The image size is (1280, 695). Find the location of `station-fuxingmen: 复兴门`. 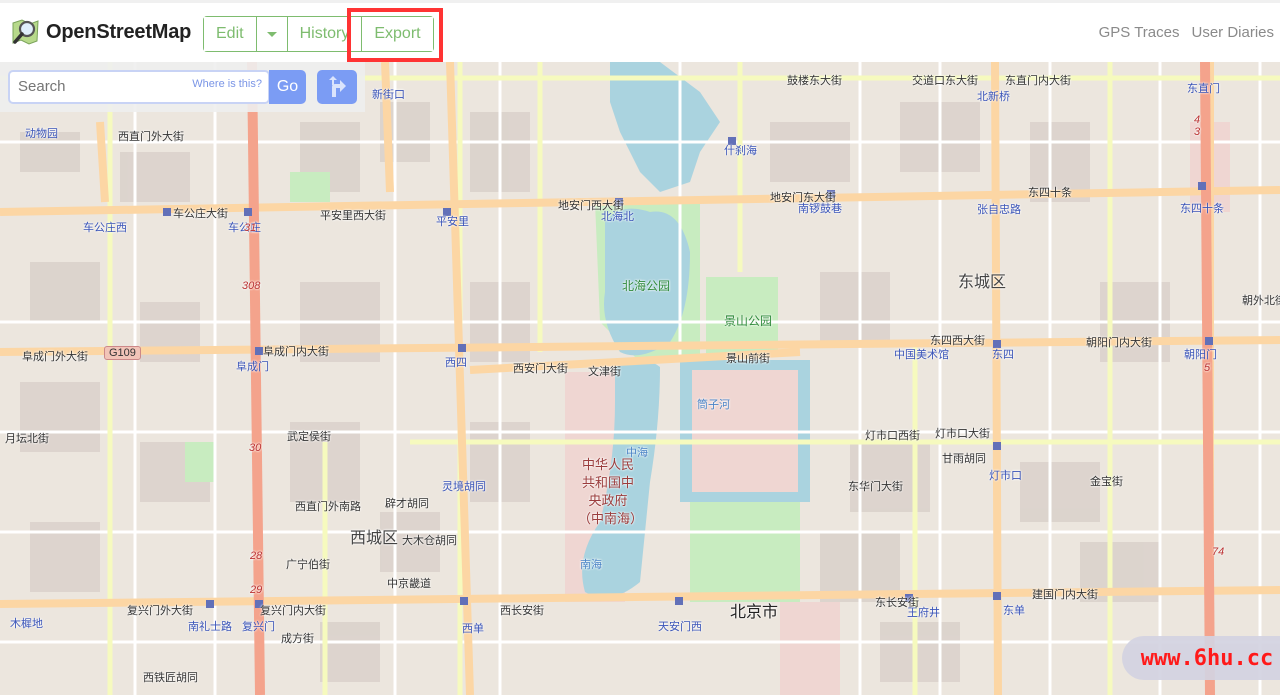

station-fuxingmen: 复兴门 is located at coordinates (258, 627).